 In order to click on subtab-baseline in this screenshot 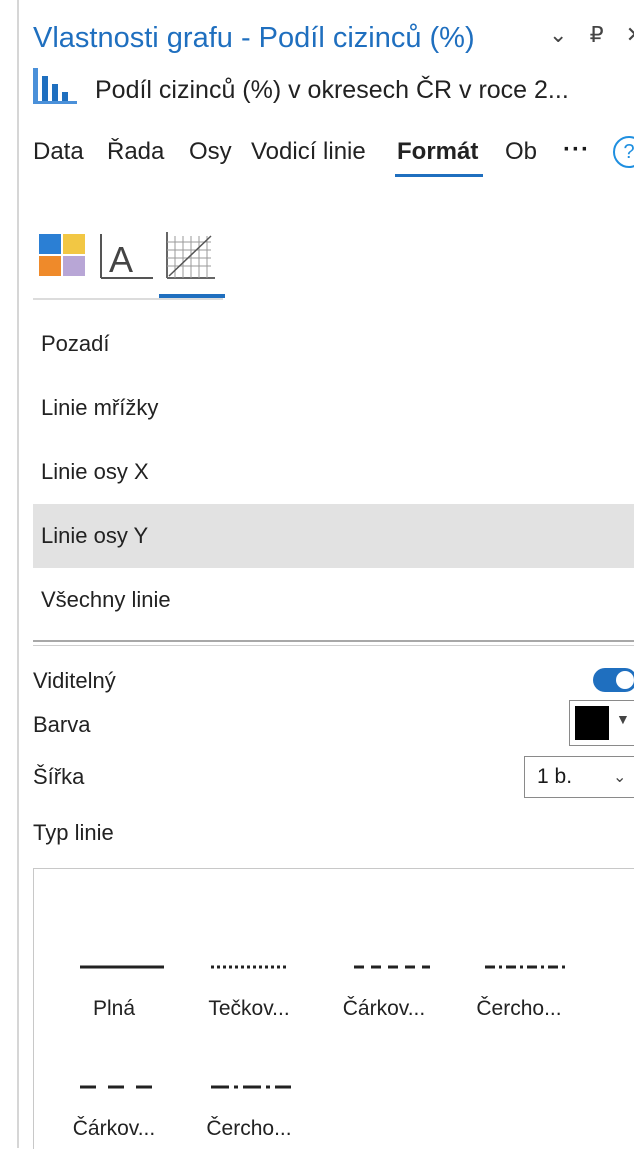, I will do `click(128, 299)`.